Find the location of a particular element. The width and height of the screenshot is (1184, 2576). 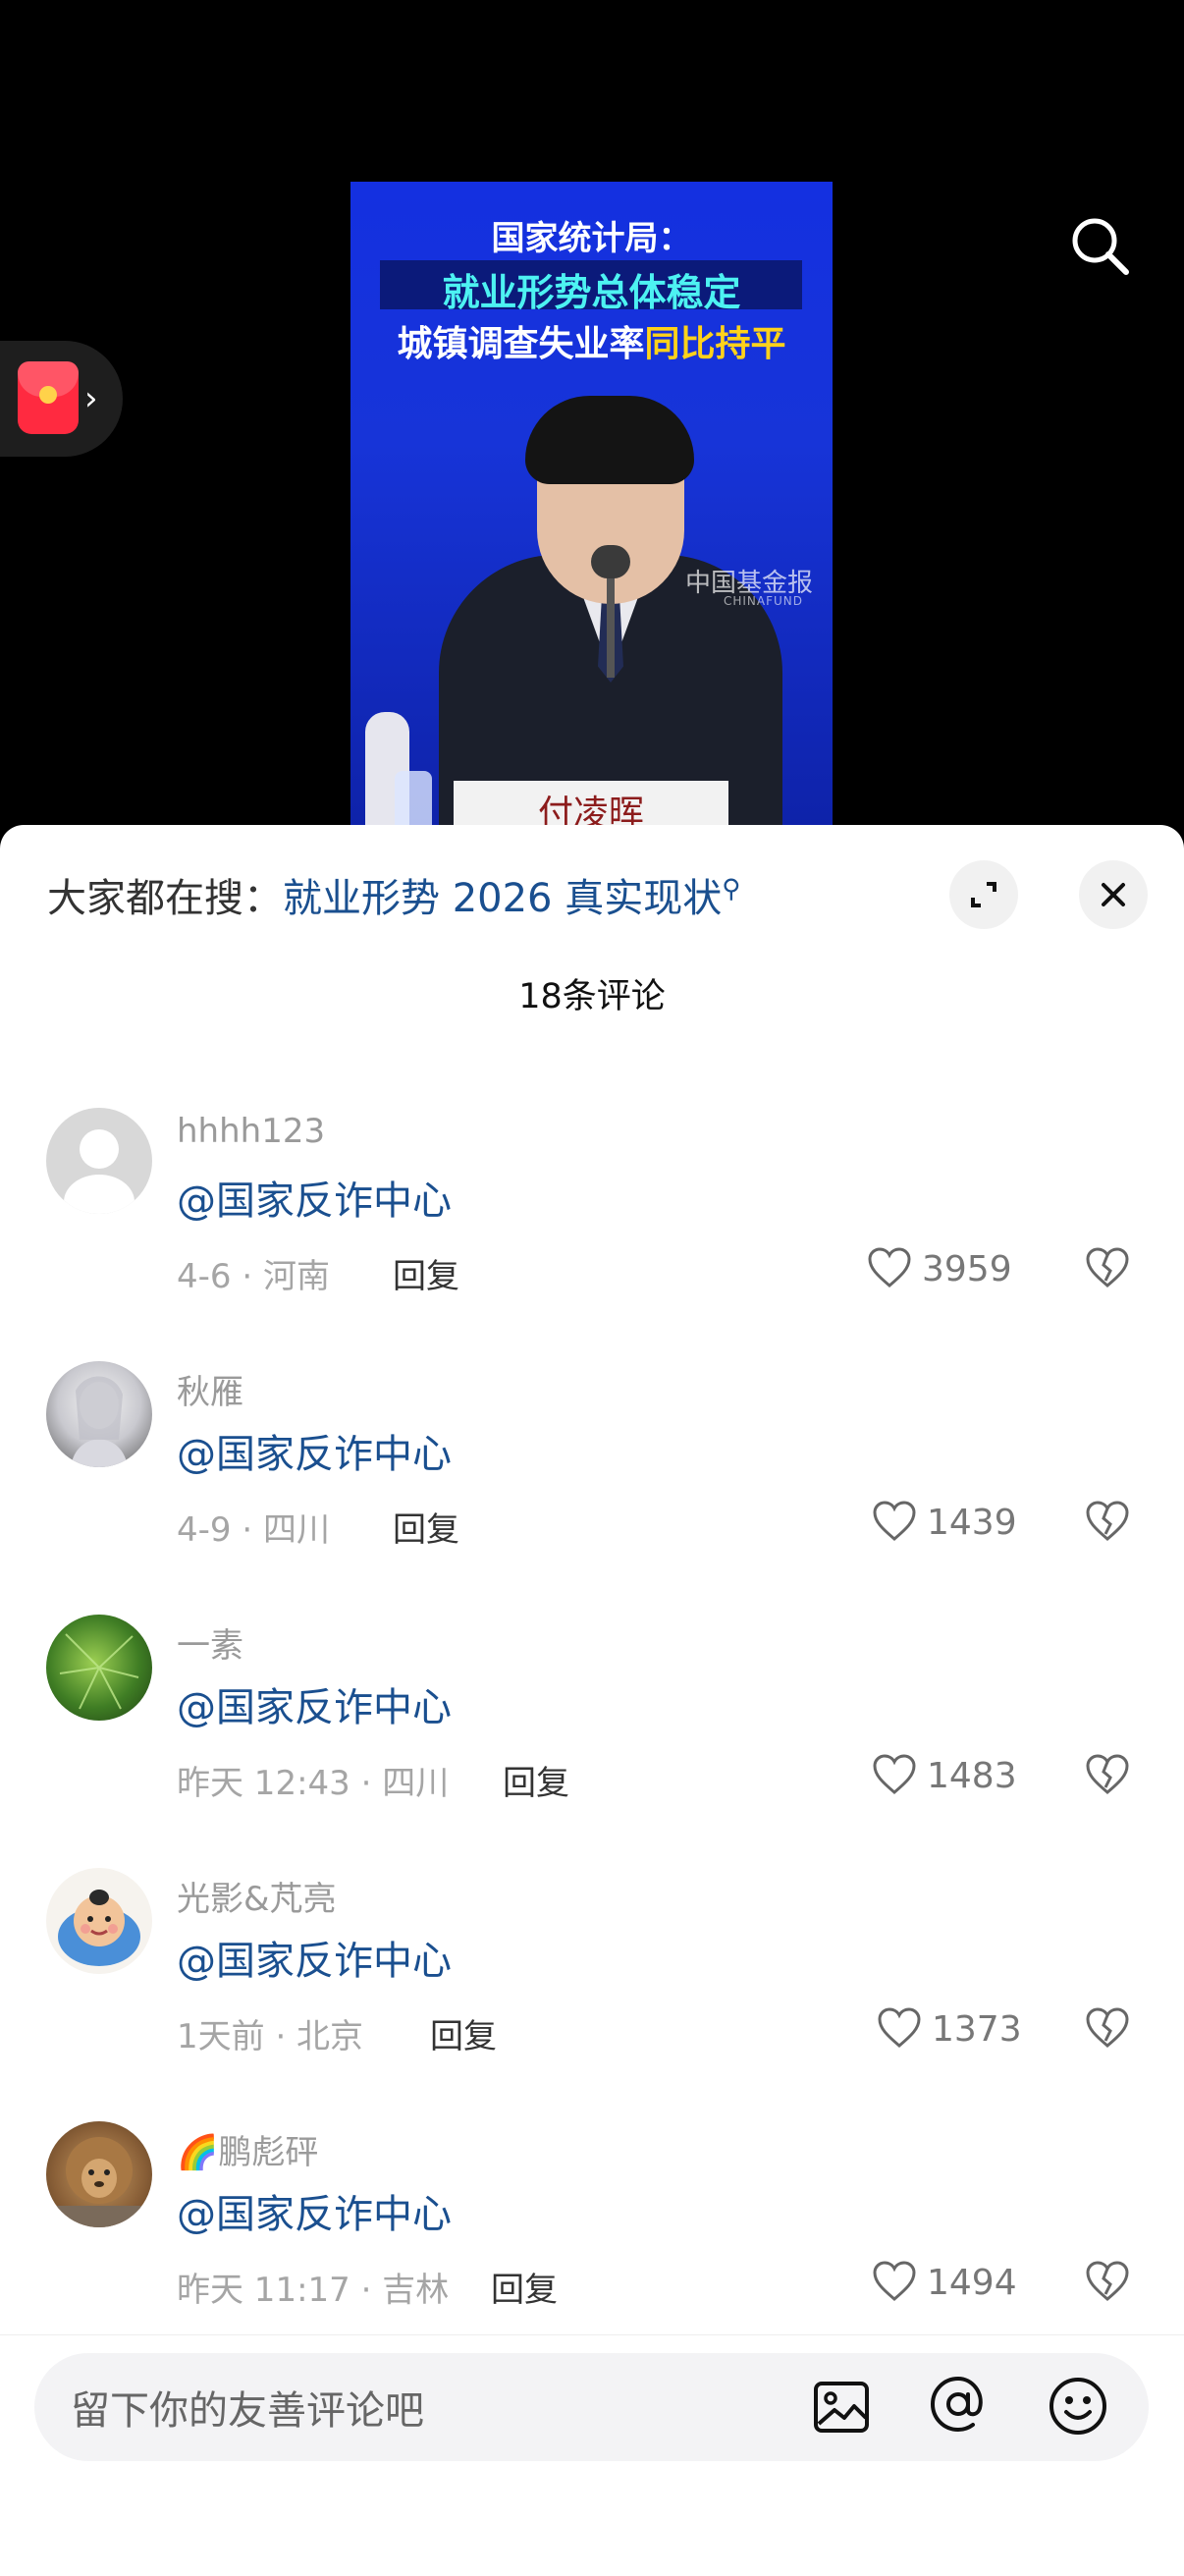

like-count: 3959 is located at coordinates (967, 1269).